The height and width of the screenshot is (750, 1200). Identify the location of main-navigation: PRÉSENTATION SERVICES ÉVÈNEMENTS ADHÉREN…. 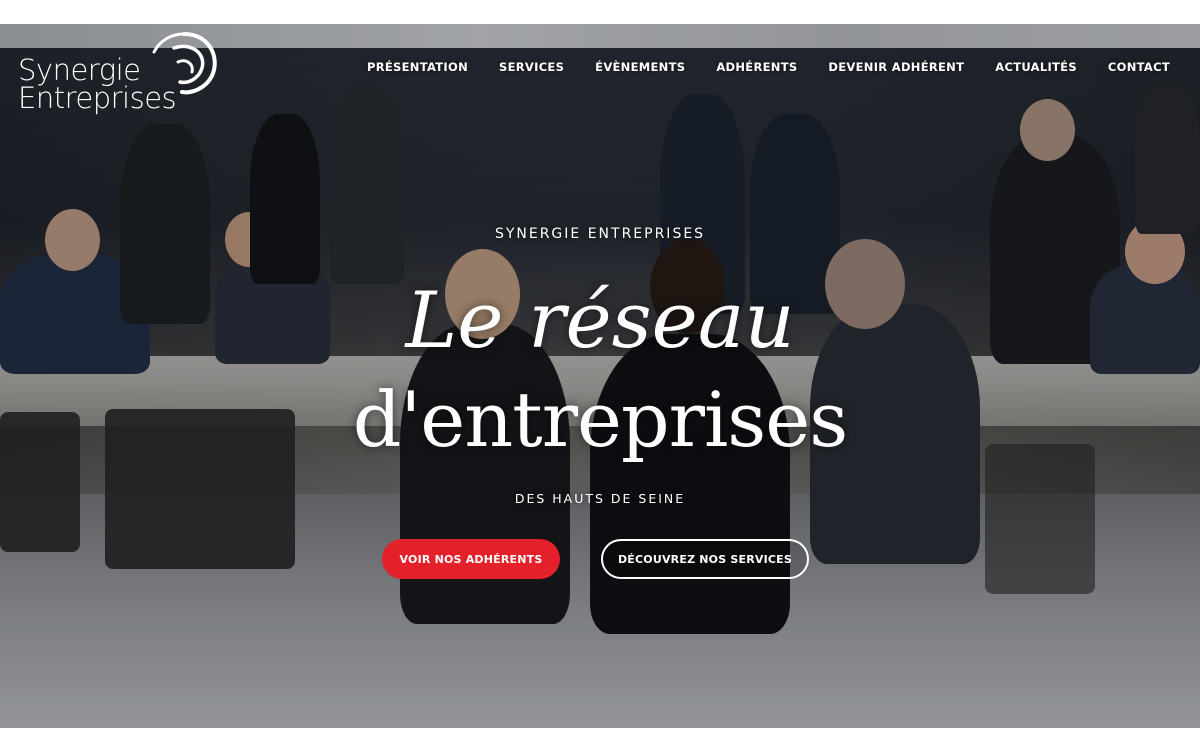
(768, 67).